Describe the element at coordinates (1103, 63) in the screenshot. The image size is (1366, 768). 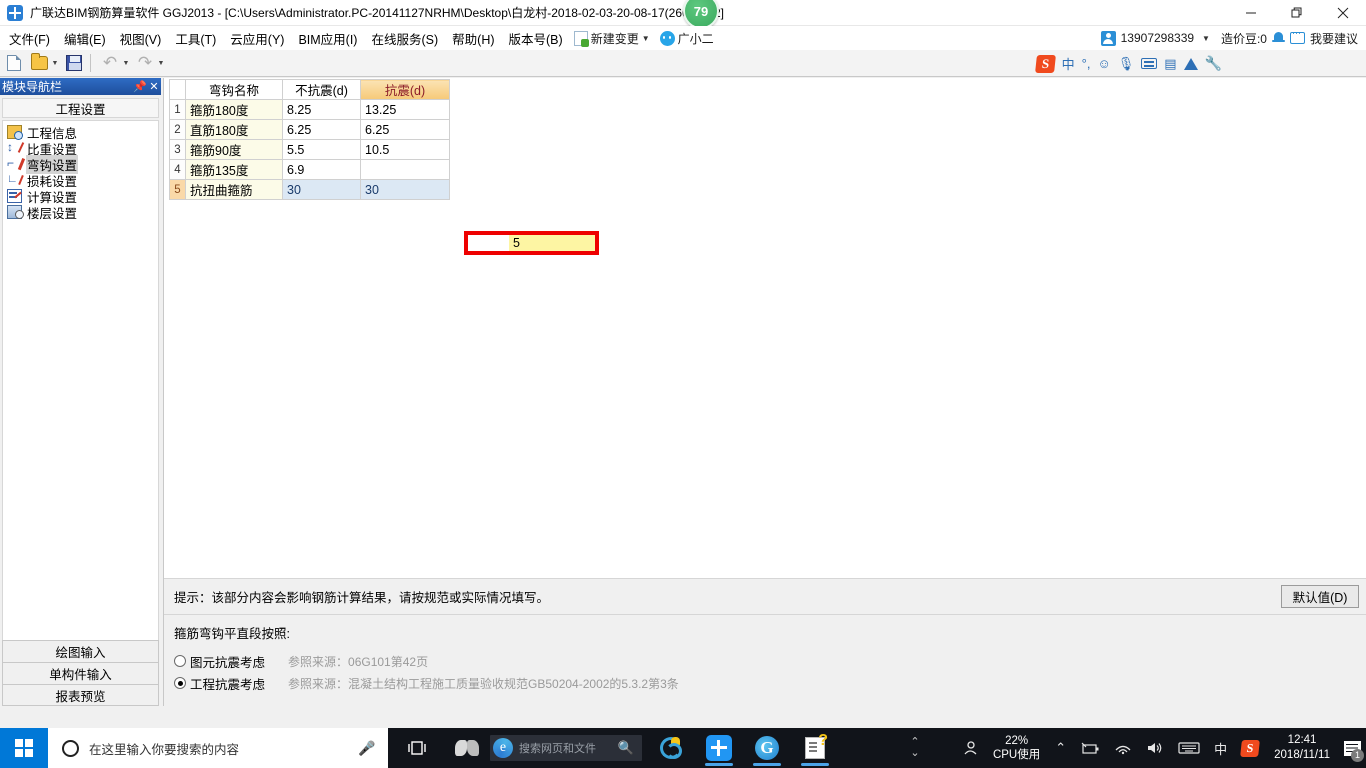
I see `ime-smiley-icon: ☺` at that location.